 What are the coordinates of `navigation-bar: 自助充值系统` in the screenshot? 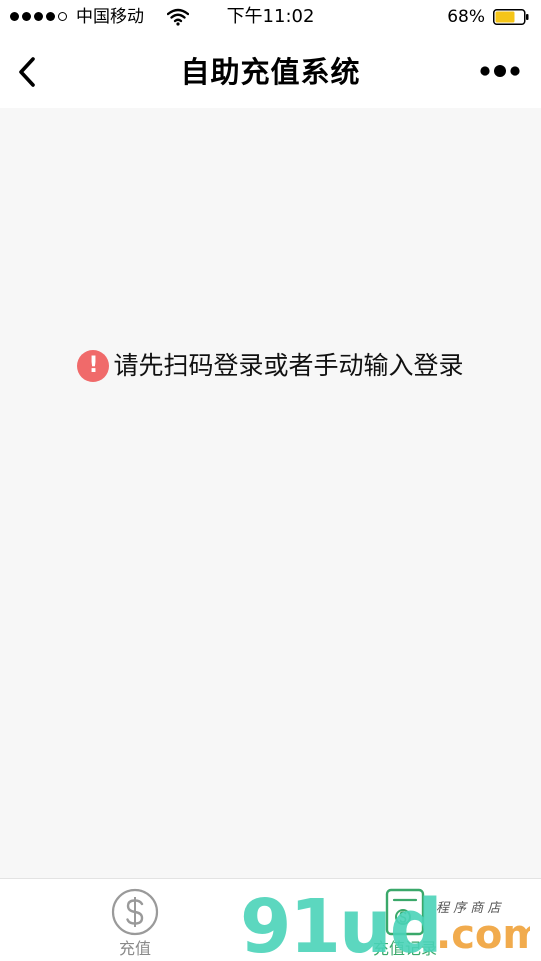 It's located at (270, 72).